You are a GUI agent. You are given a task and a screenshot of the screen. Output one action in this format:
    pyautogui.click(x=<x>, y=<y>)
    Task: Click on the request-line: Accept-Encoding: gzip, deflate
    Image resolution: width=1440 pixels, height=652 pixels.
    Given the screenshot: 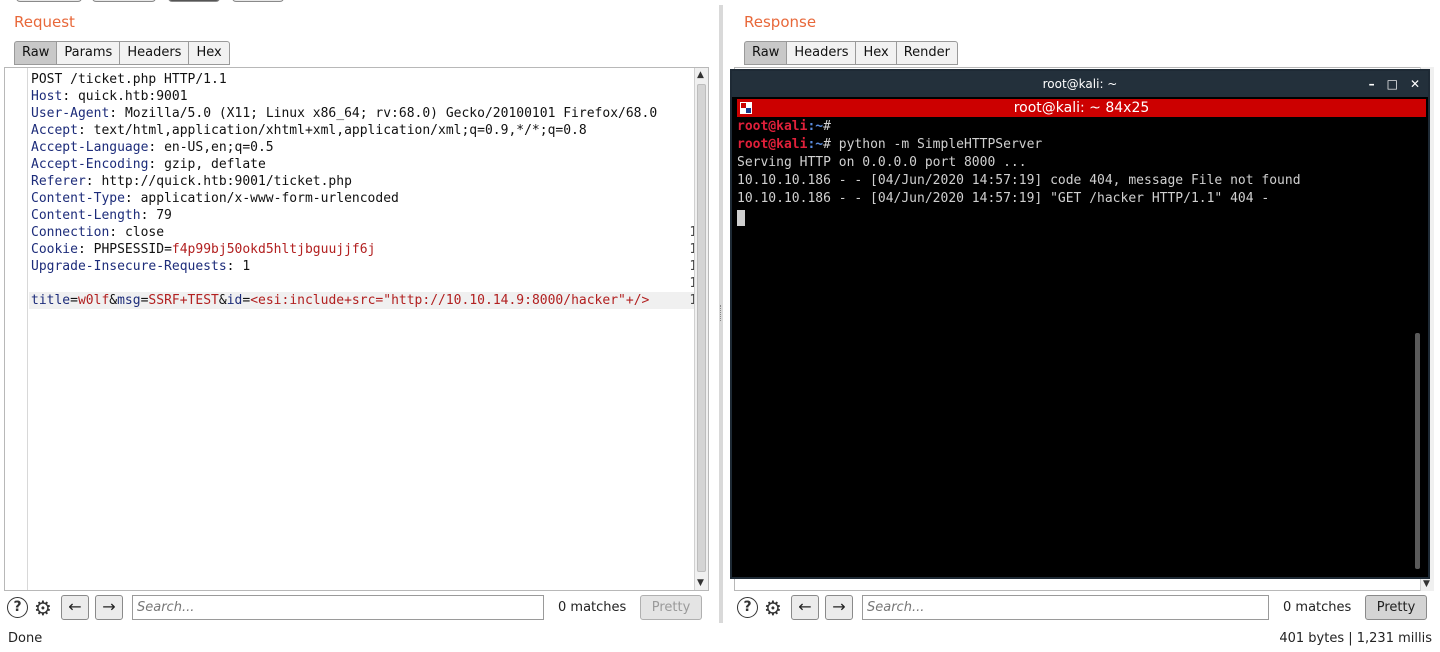 What is the action you would take?
    pyautogui.click(x=148, y=164)
    